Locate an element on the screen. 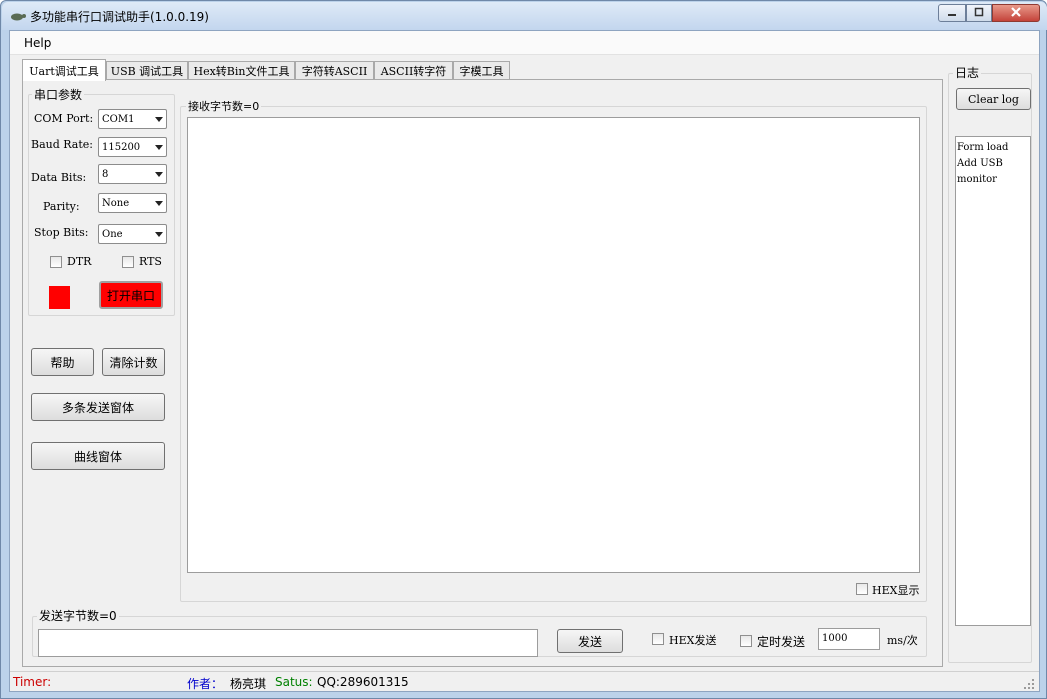 This screenshot has width=1047, height=699. author-label: 作者： is located at coordinates (205, 684).